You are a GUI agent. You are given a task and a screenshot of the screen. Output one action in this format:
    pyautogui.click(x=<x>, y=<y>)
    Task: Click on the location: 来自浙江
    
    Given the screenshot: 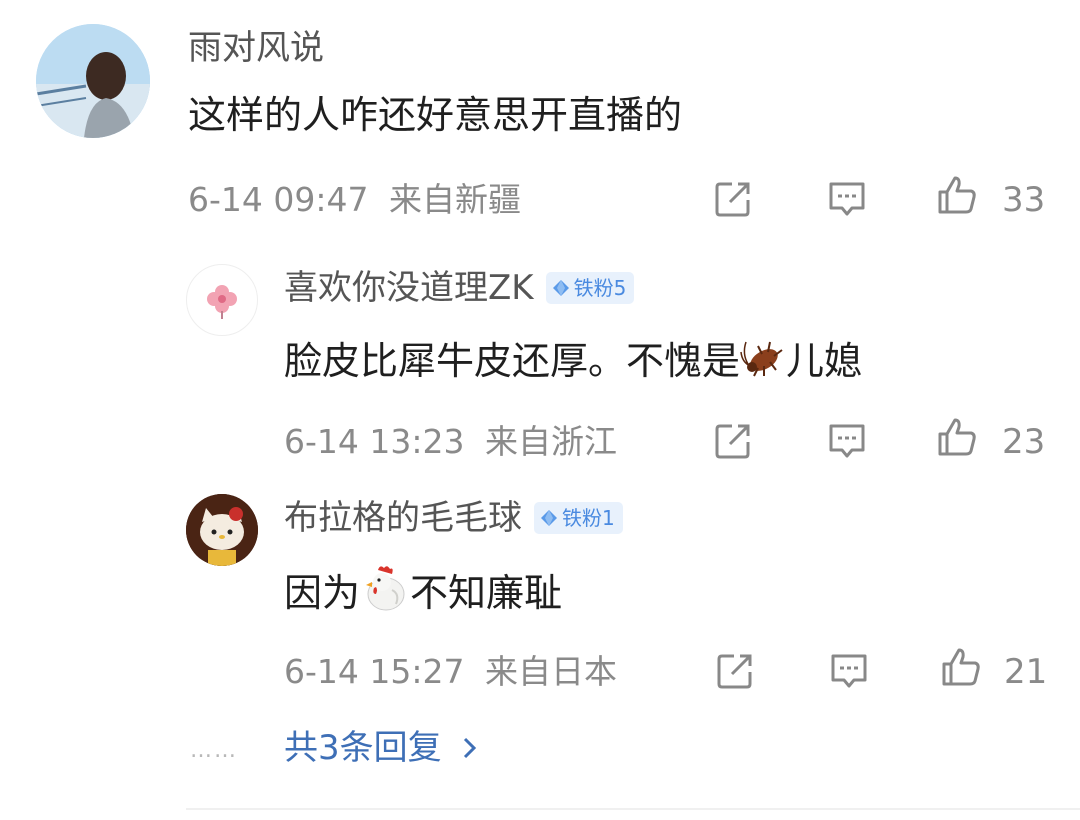 What is the action you would take?
    pyautogui.click(x=551, y=441)
    